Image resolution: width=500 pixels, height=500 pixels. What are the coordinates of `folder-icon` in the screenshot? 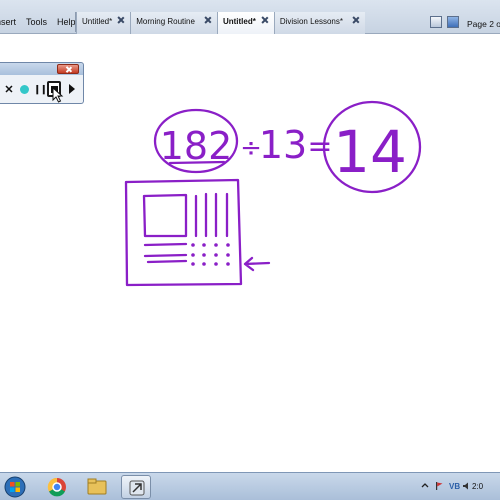 It's located at (97, 486).